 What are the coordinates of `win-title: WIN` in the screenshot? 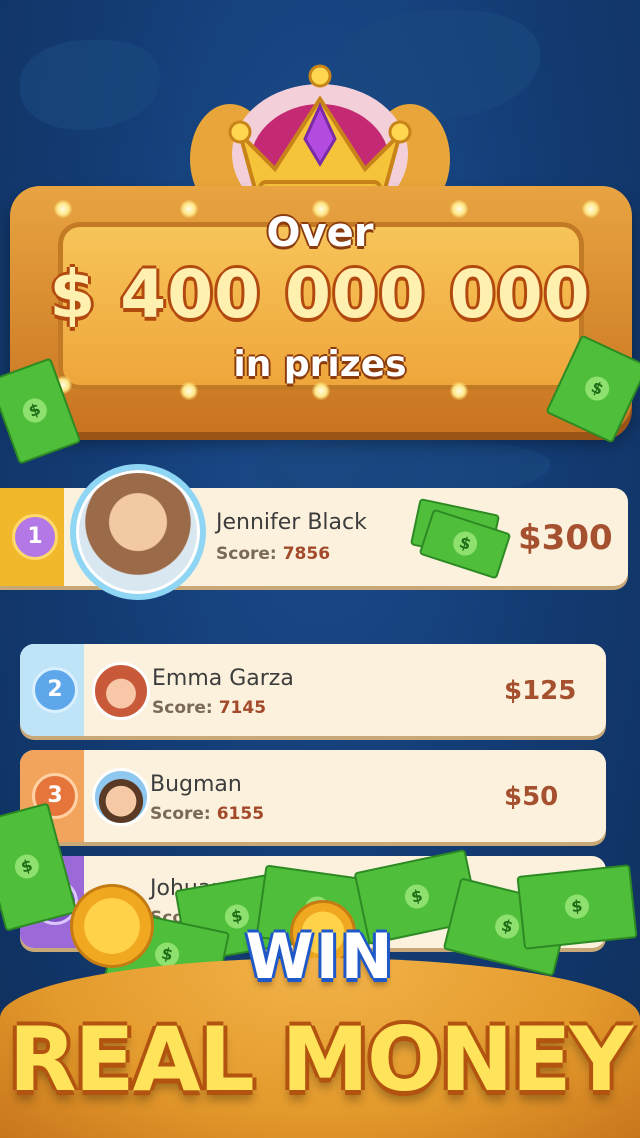 It's located at (320, 956).